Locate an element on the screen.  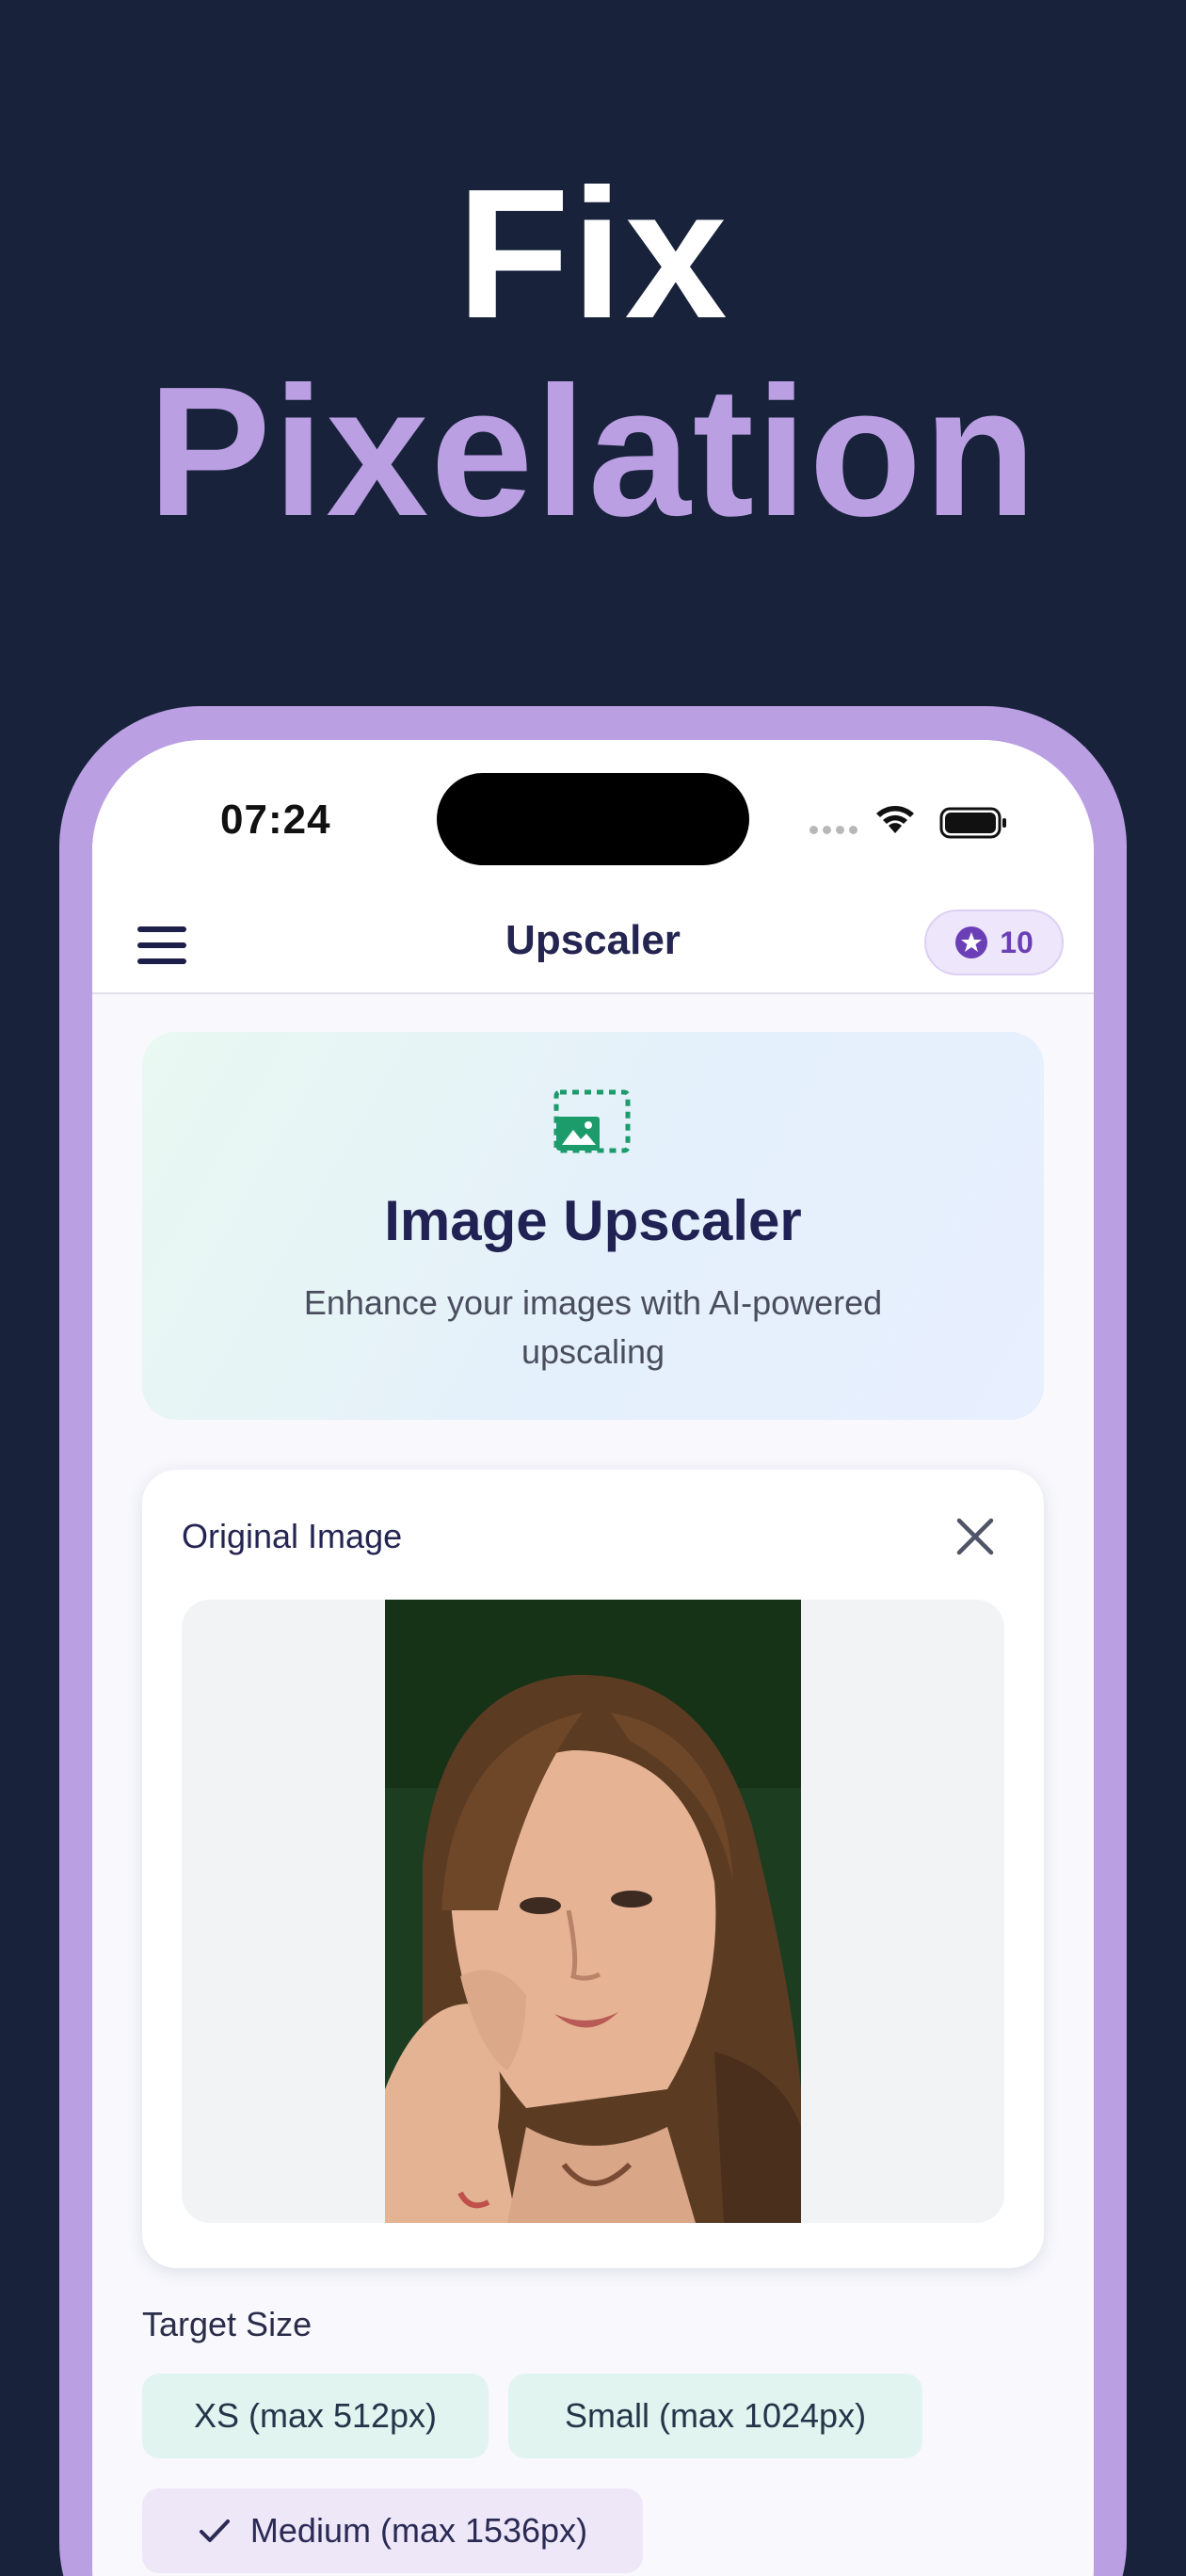
hero-line-fix: Fix is located at coordinates (593, 254).